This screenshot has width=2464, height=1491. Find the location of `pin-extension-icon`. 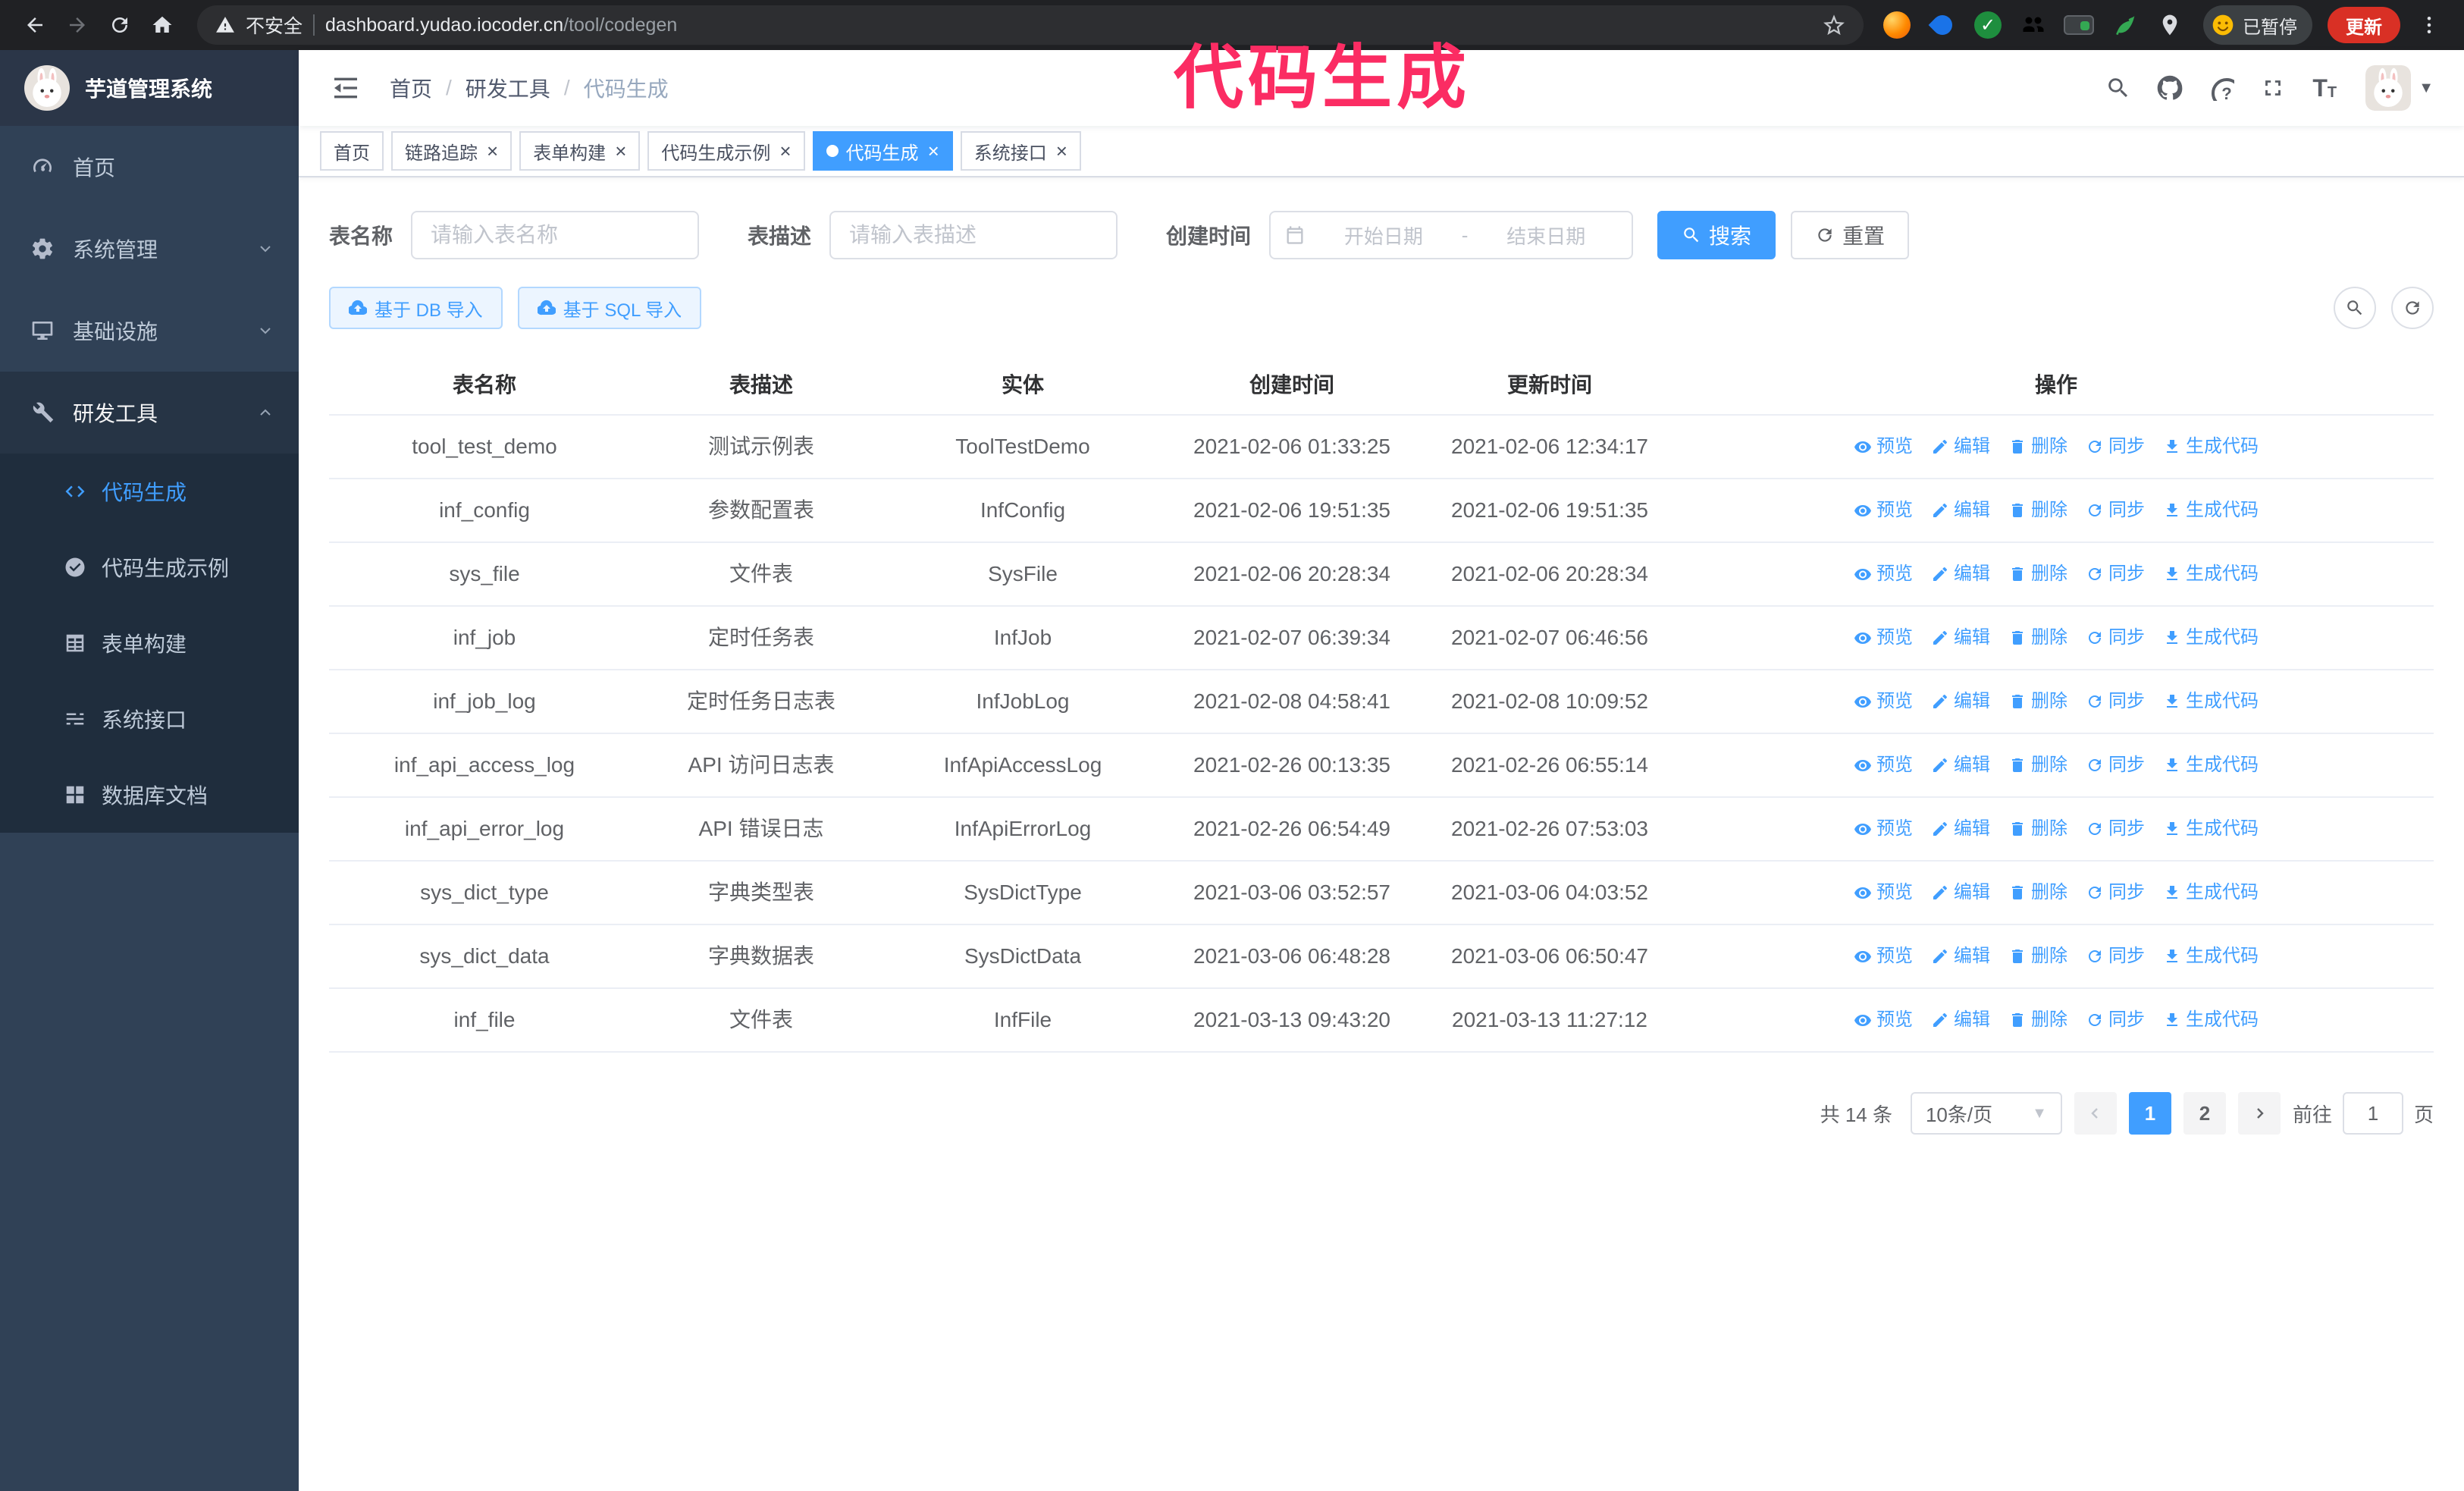

pin-extension-icon is located at coordinates (2170, 25).